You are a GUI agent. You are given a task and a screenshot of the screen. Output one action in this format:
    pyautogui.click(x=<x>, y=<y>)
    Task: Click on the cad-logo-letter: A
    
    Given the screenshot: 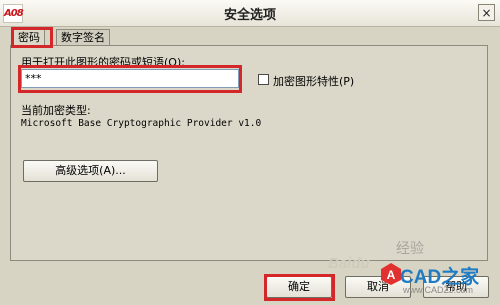 What is the action you would take?
    pyautogui.click(x=391, y=275)
    